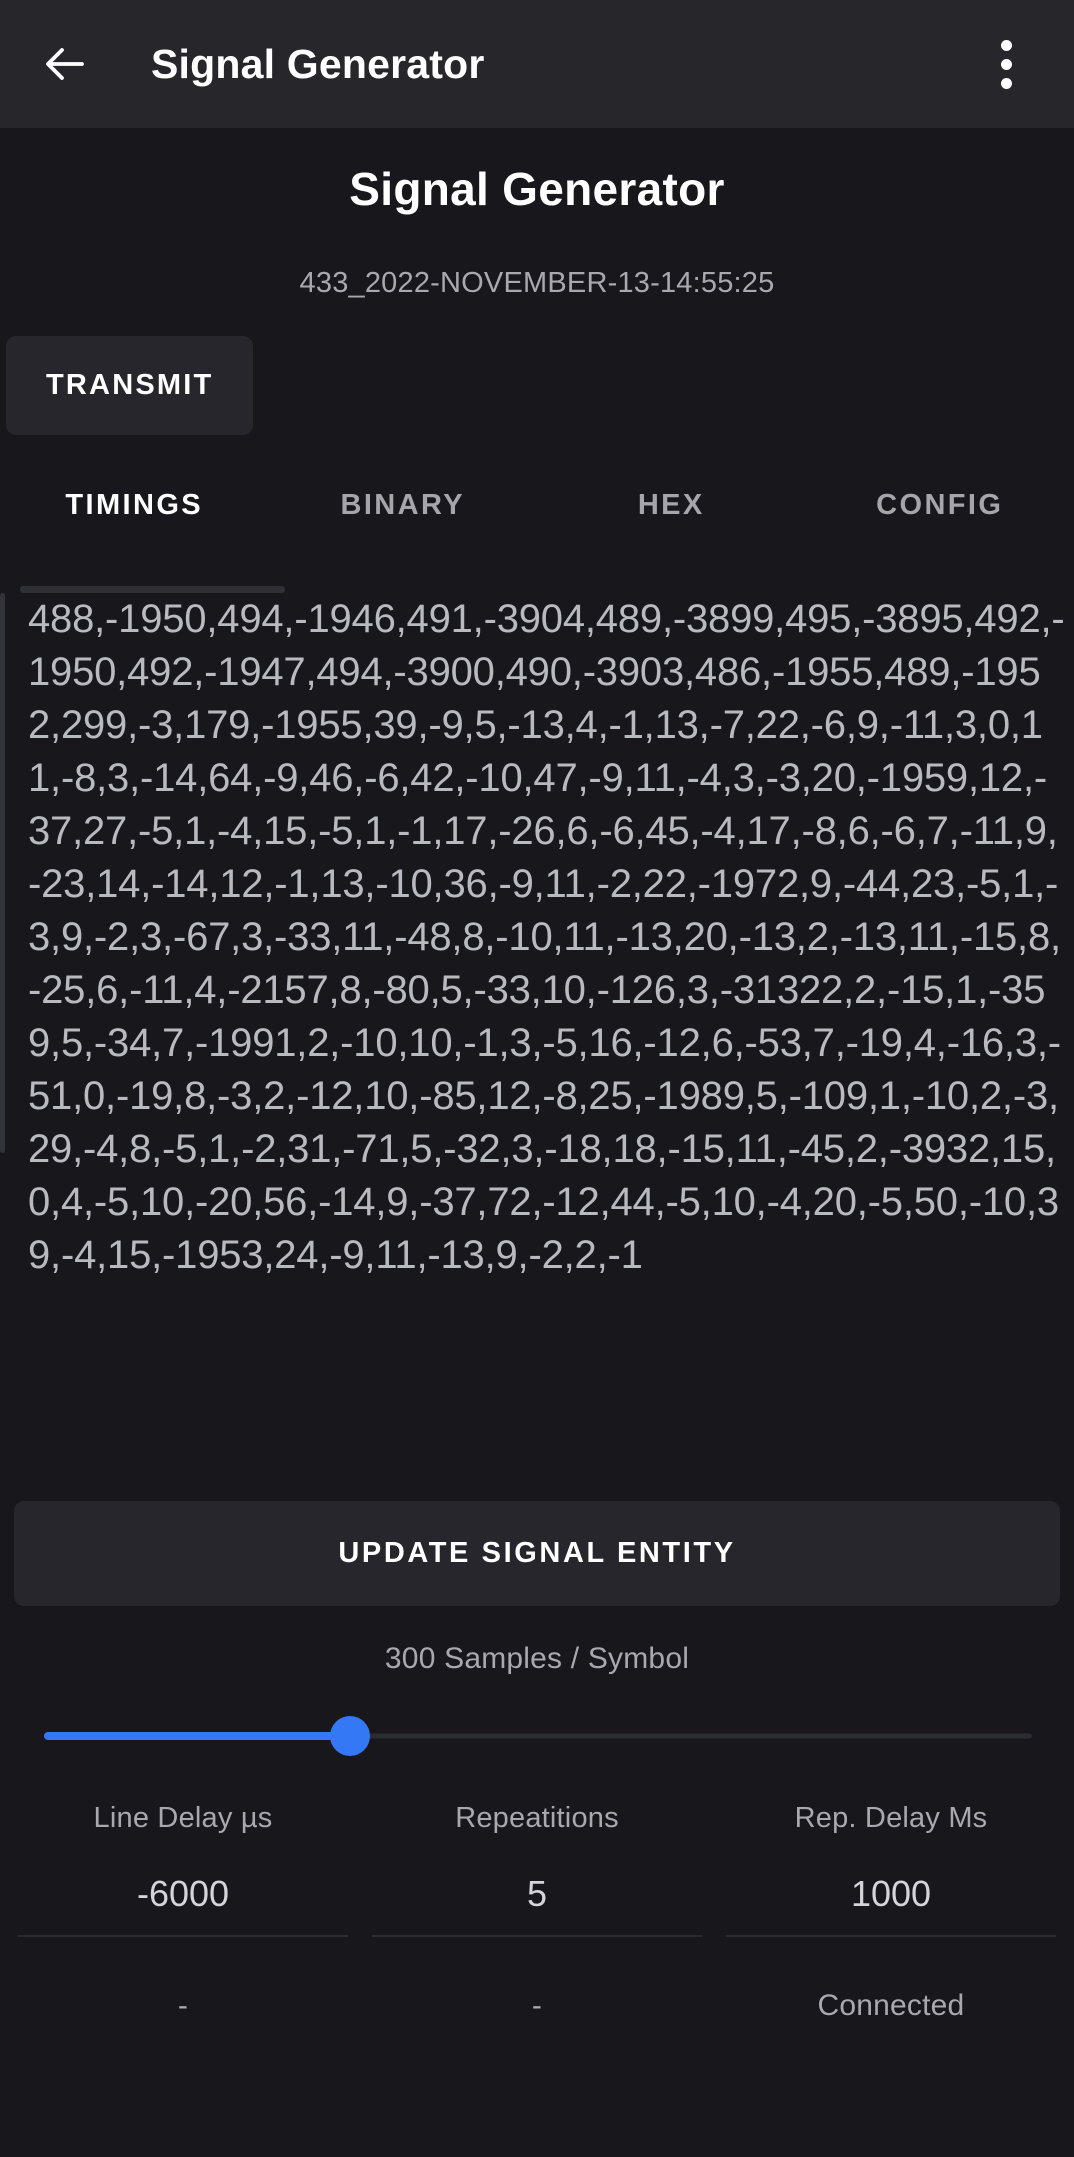 The height and width of the screenshot is (2157, 1074). I want to click on transmit-button: TRANSMIT, so click(130, 385).